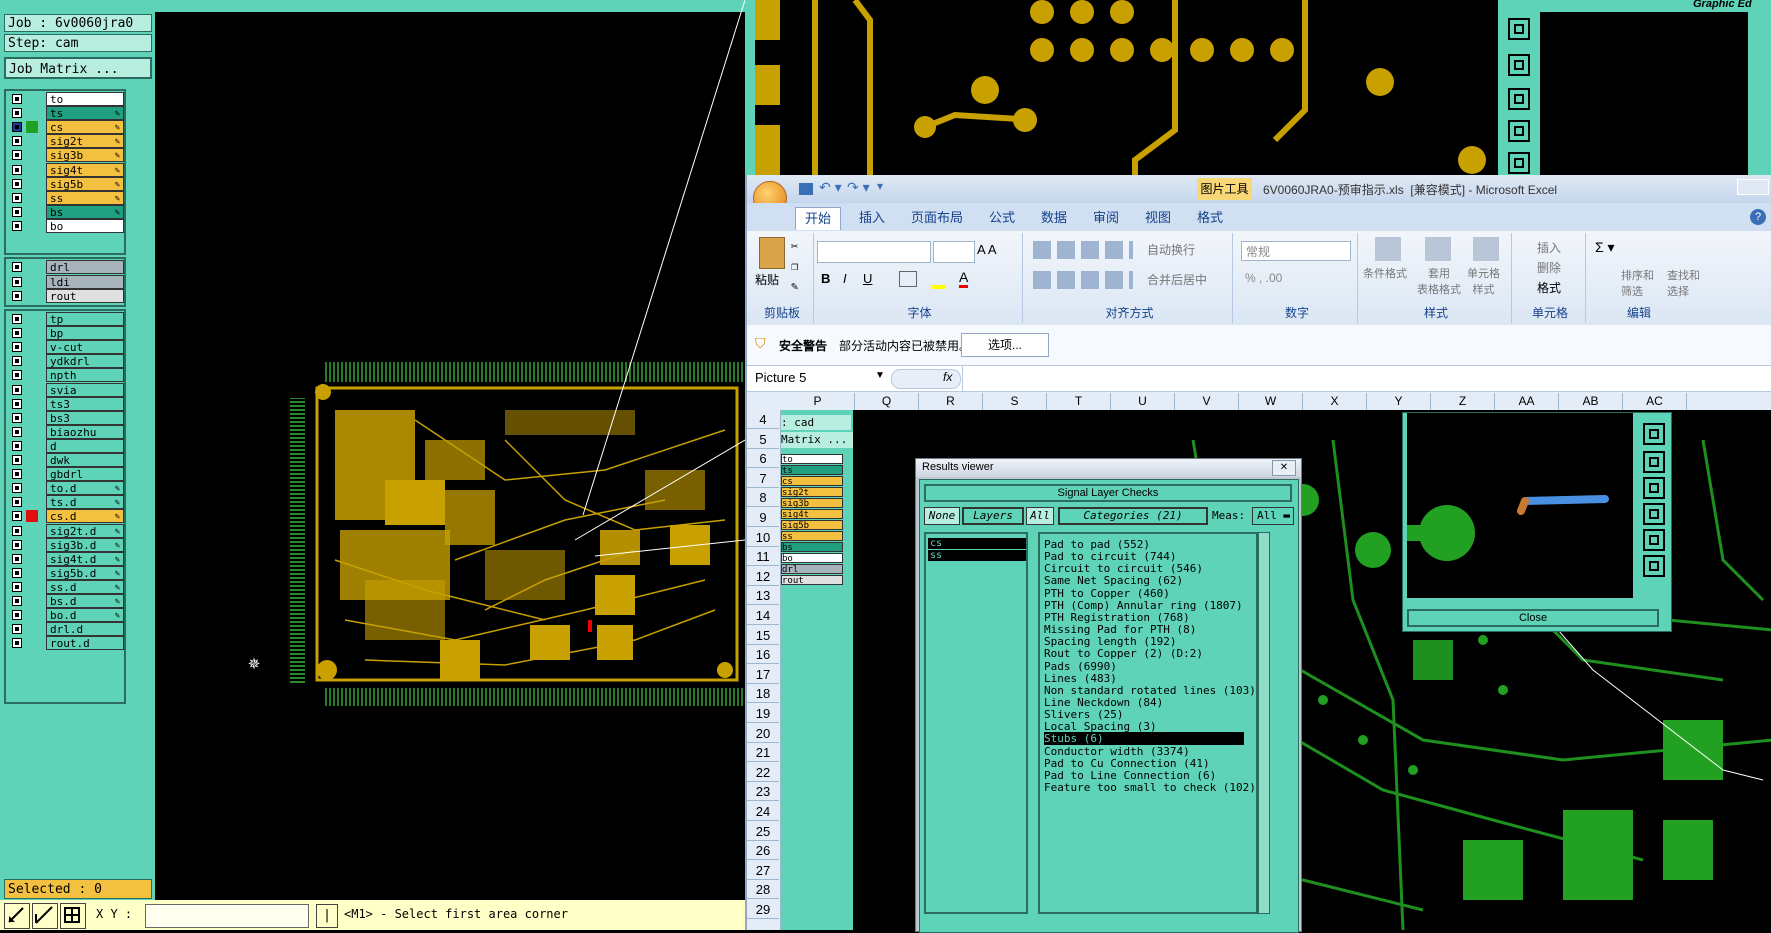 Image resolution: width=1771 pixels, height=933 pixels. What do you see at coordinates (794, 266) in the screenshot?
I see `copy-icon: ❐` at bounding box center [794, 266].